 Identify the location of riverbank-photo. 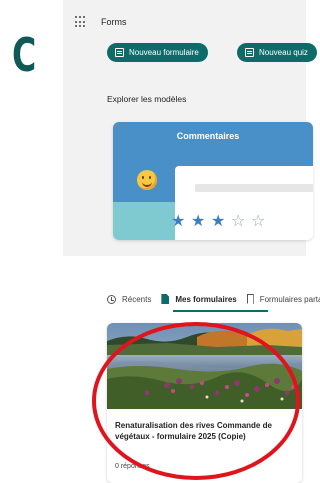
(204, 366).